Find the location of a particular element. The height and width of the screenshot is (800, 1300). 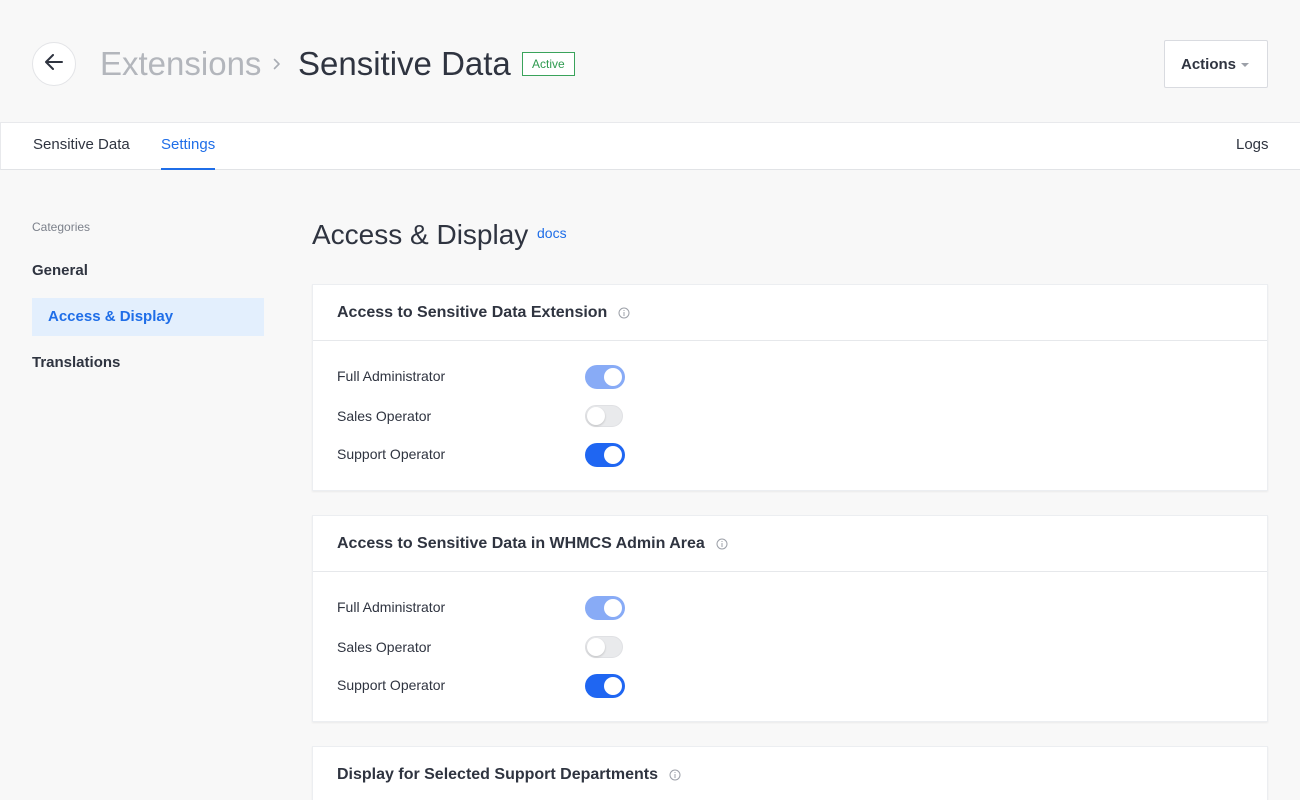

card-title: Access to Sensitive Data Extension is located at coordinates (472, 312).